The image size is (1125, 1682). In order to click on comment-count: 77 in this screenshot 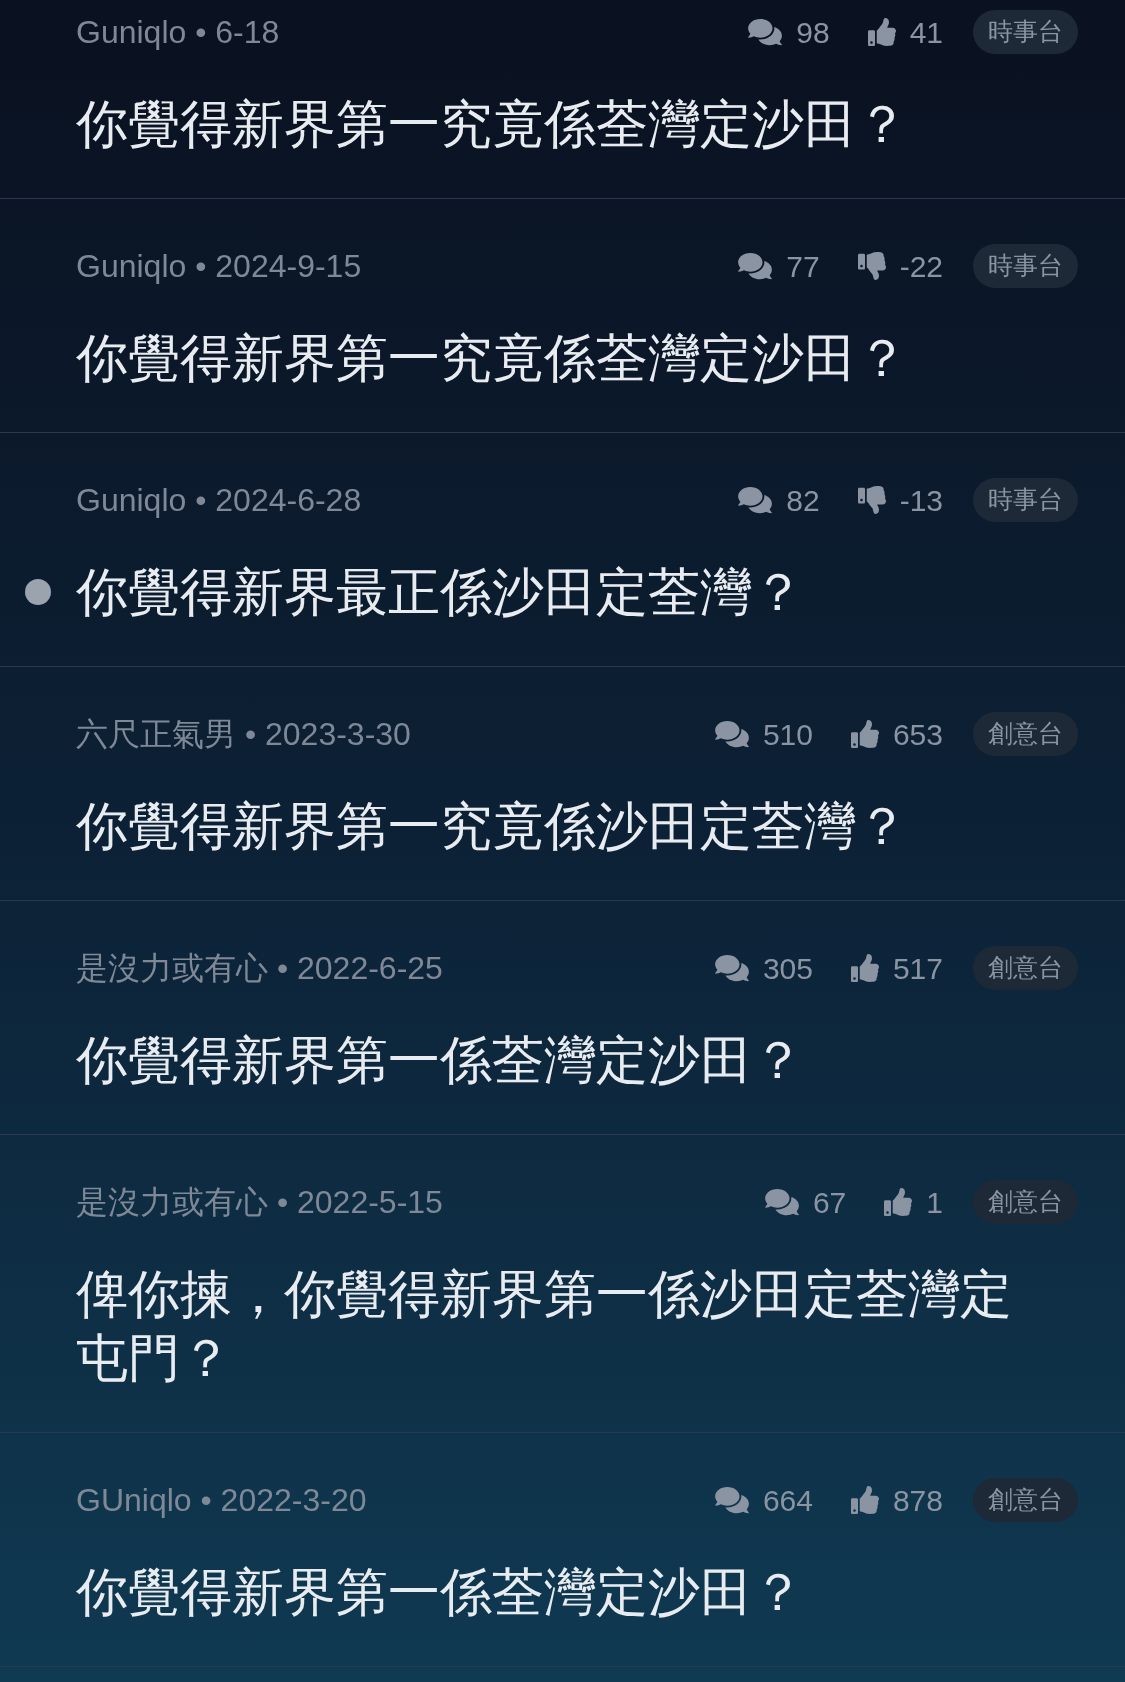, I will do `click(803, 266)`.